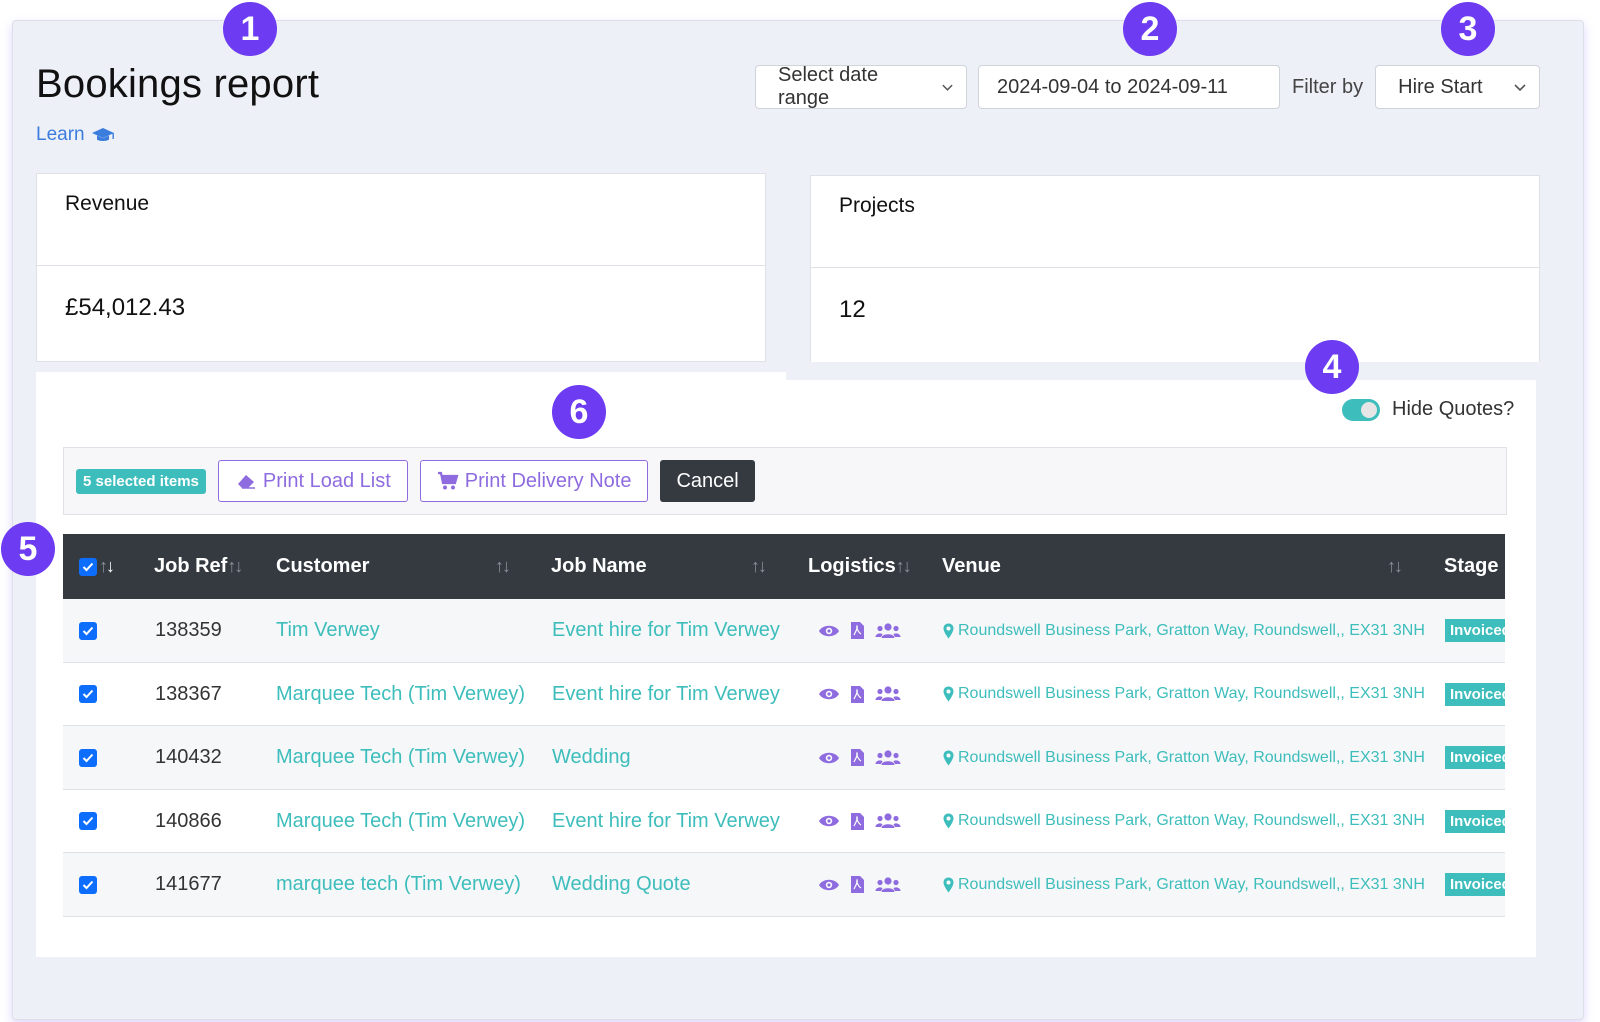 The width and height of the screenshot is (1600, 1022). I want to click on projects-label: Projects, so click(1175, 222).